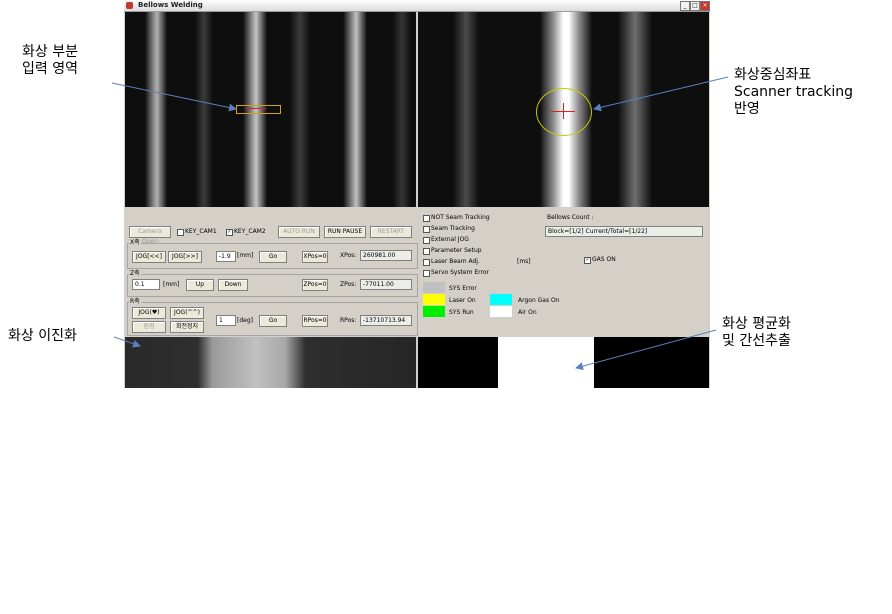  I want to click on z-pos-value: -77011.00, so click(386, 284).